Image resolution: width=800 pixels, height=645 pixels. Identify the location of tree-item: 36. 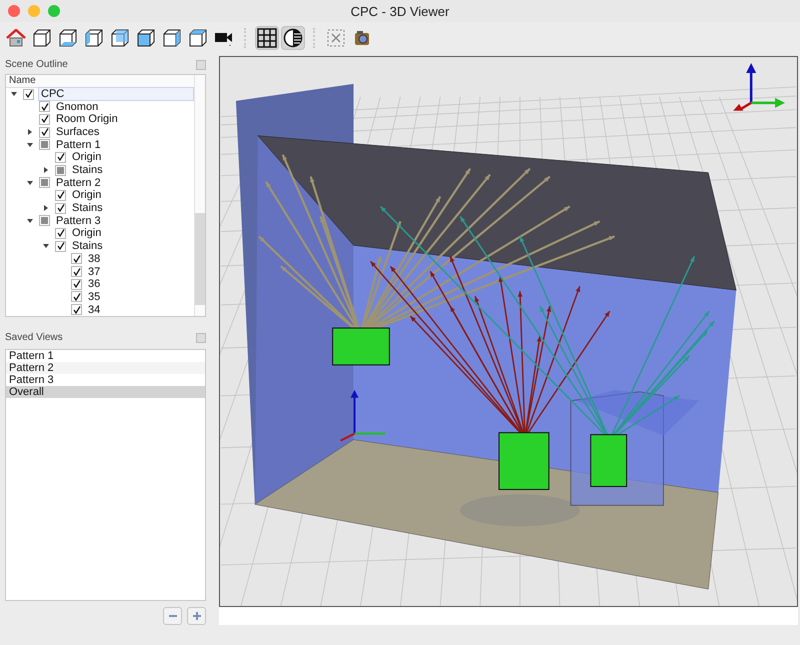
(94, 284).